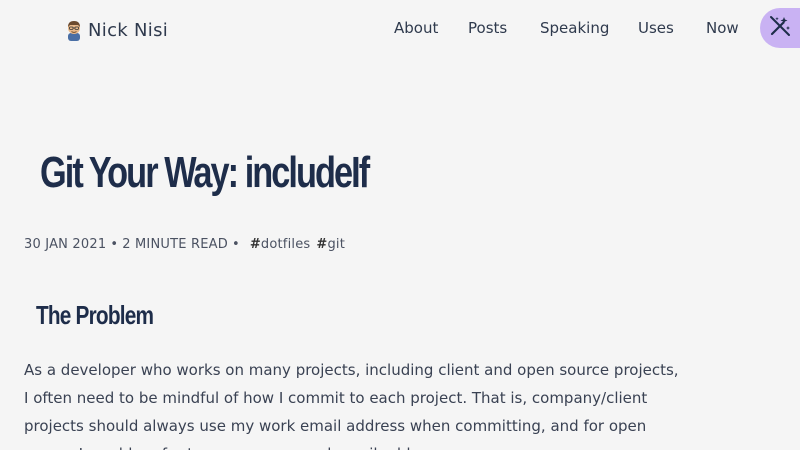 The width and height of the screenshot is (800, 450). What do you see at coordinates (175, 244) in the screenshot?
I see `read-time: 2 MINUTE READ` at bounding box center [175, 244].